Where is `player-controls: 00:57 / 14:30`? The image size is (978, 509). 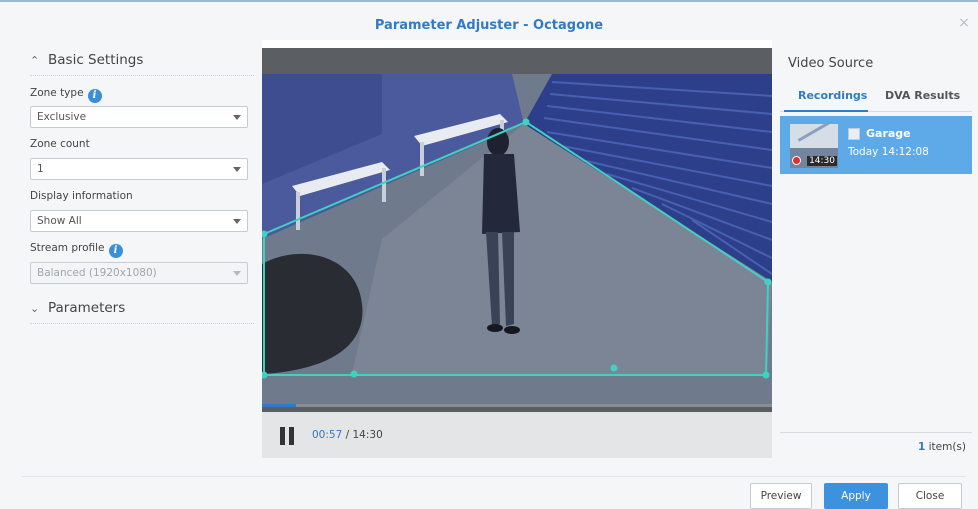 player-controls: 00:57 / 14:30 is located at coordinates (517, 435).